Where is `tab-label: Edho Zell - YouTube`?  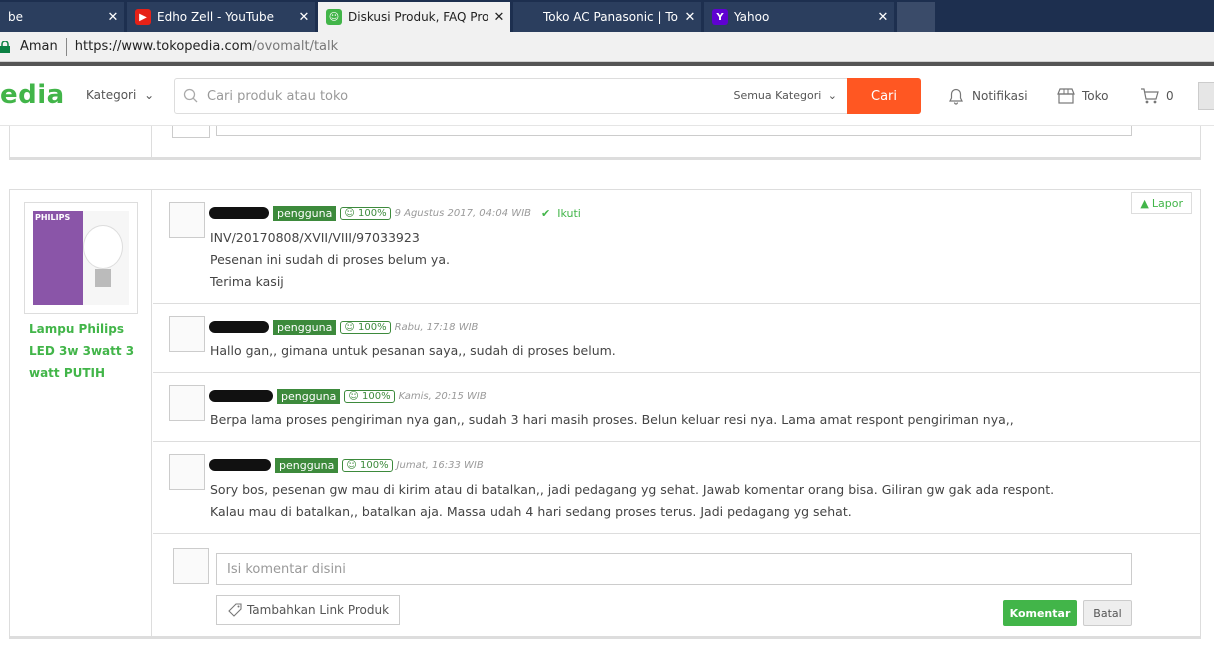 tab-label: Edho Zell - YouTube is located at coordinates (215, 17).